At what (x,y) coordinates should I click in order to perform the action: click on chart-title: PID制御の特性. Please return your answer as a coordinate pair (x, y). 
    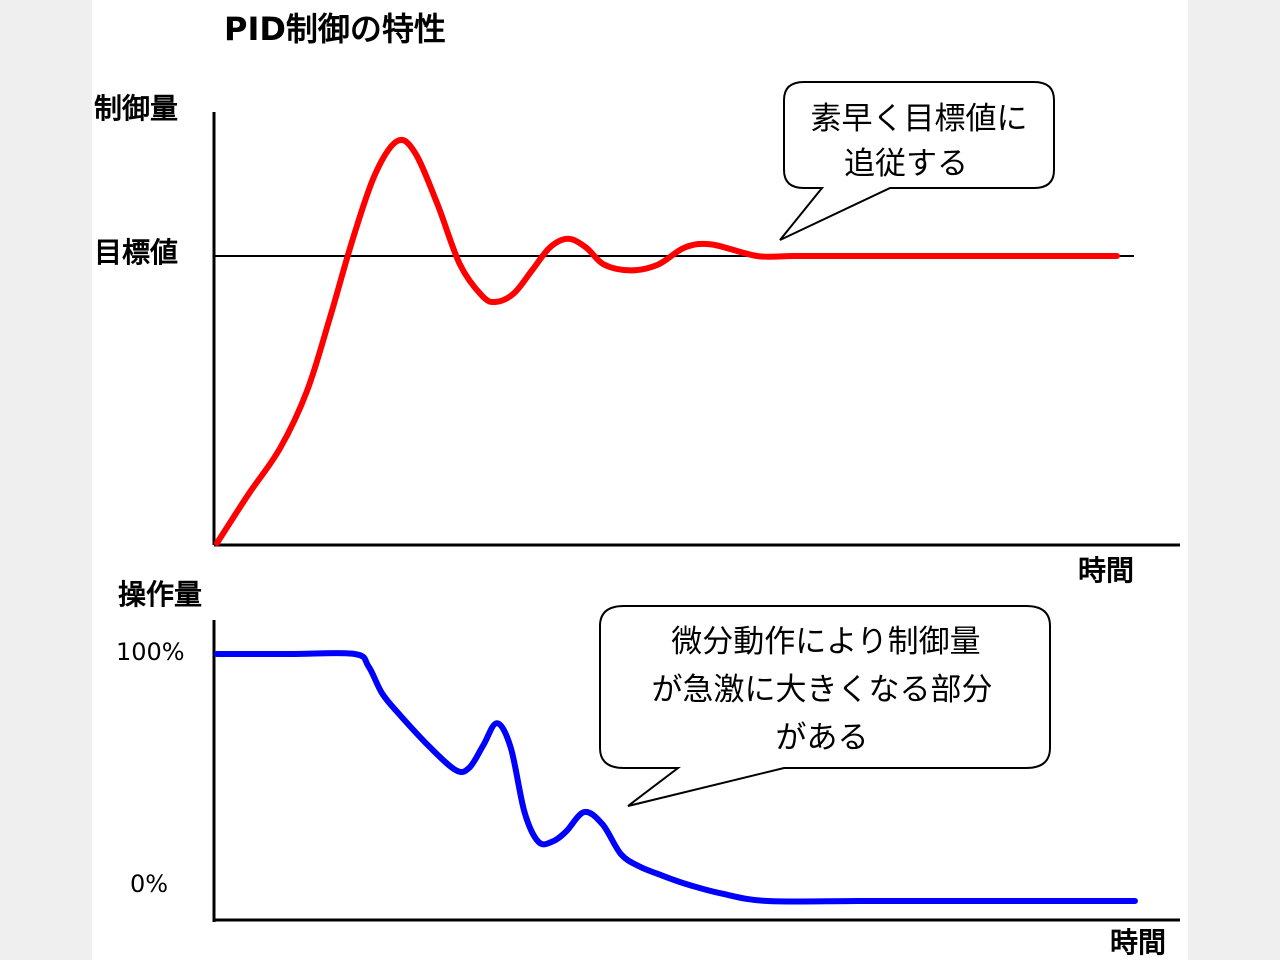
    Looking at the image, I should click on (335, 29).